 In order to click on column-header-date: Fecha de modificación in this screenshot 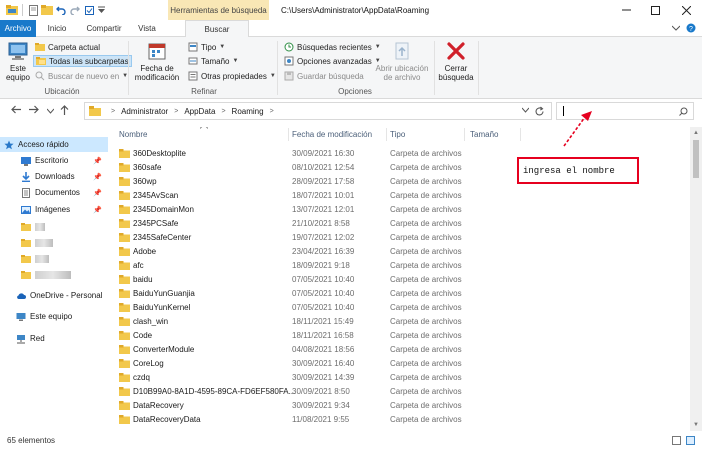, I will do `click(332, 134)`.